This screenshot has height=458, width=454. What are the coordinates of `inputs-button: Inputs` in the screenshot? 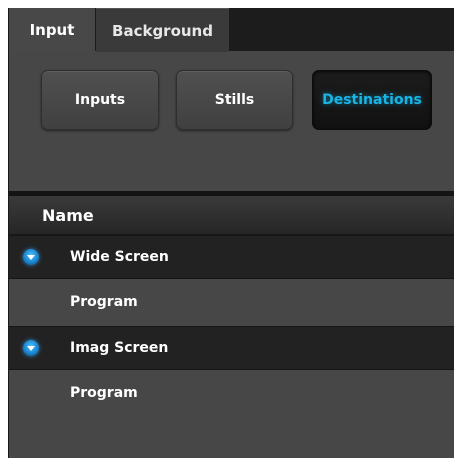 It's located at (100, 100).